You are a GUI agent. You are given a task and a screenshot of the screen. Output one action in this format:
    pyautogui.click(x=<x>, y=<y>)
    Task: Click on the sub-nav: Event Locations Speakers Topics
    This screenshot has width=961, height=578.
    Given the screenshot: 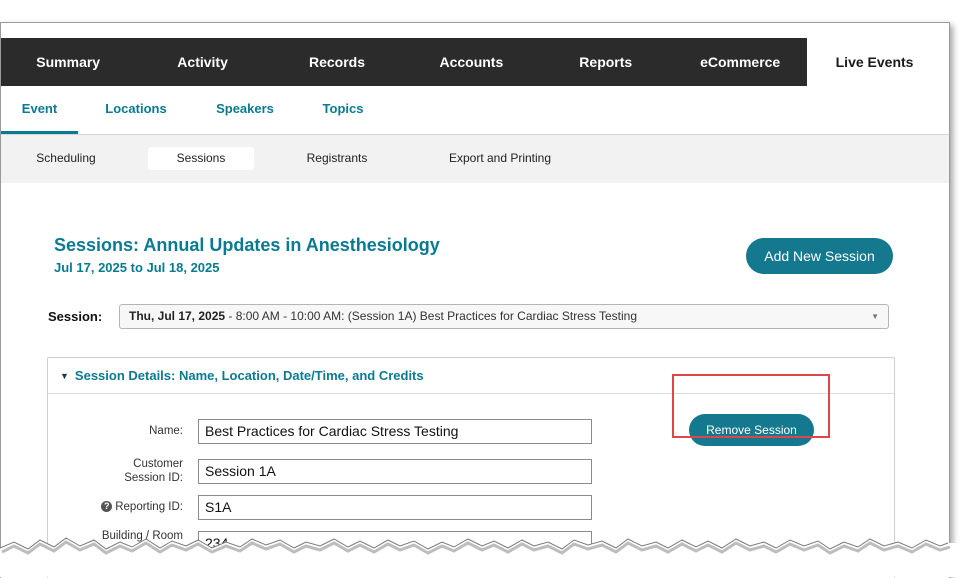 What is the action you would take?
    pyautogui.click(x=475, y=110)
    